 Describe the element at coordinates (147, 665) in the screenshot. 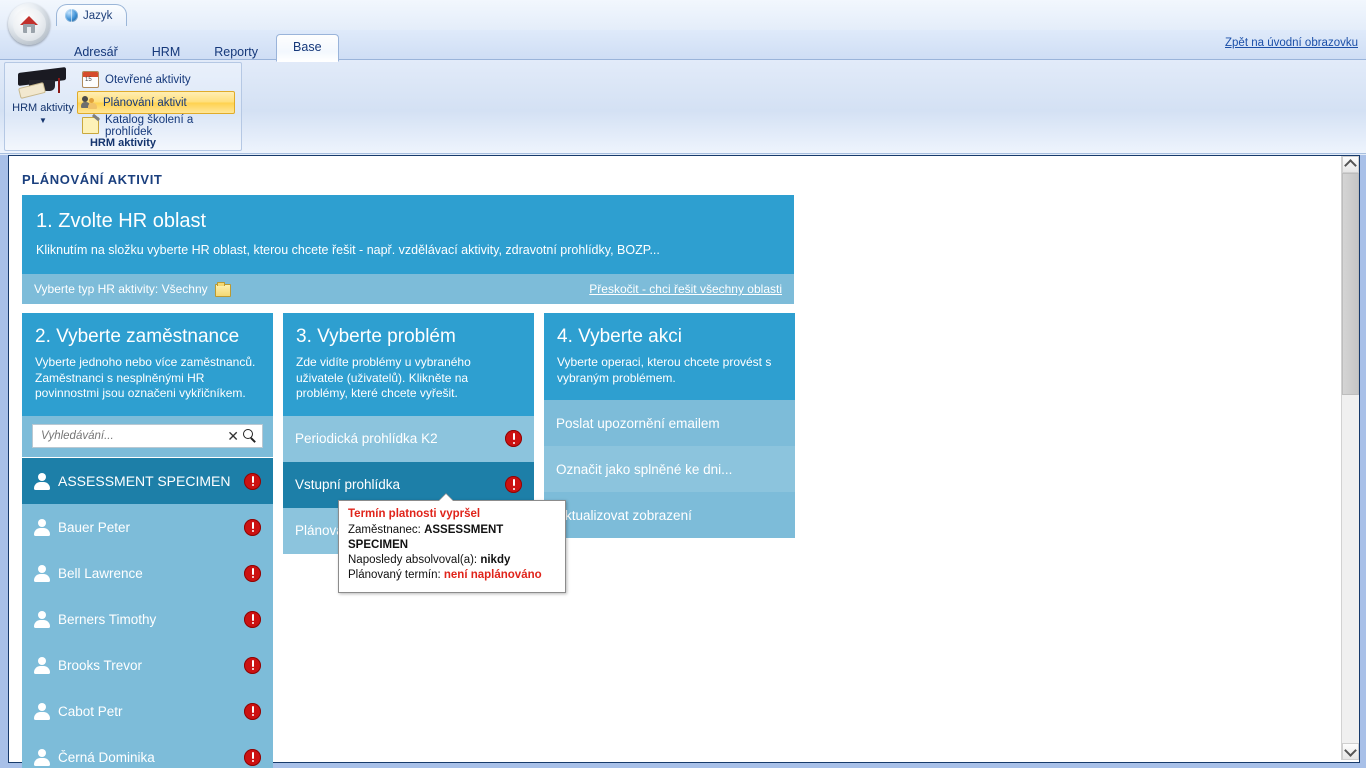

I see `list-item: Brooks Trevor` at that location.